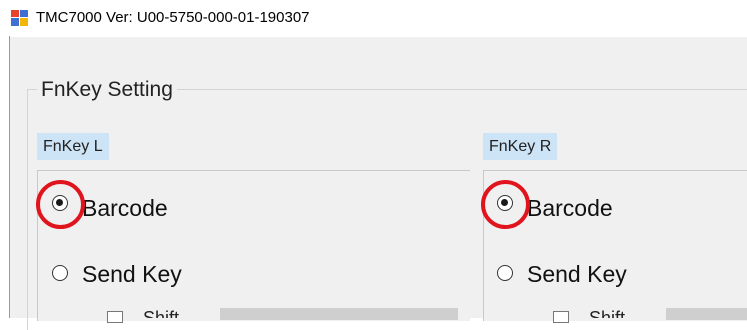  What do you see at coordinates (577, 274) in the screenshot?
I see `radio-label-sendkey-r: Send Key` at bounding box center [577, 274].